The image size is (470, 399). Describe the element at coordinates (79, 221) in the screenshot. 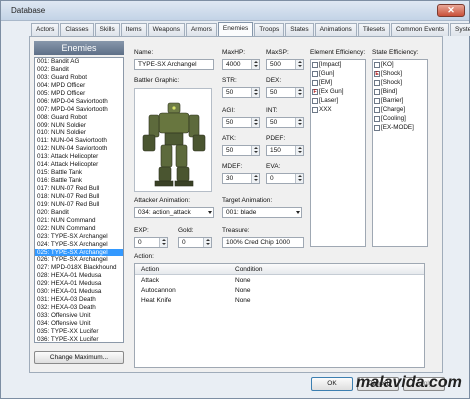

I see `list-item: 021: NUN Command` at that location.